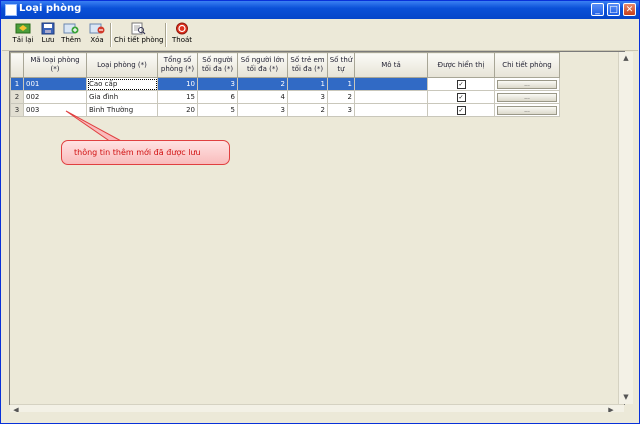  What do you see at coordinates (341, 84) in the screenshot?
I see `cell-order: 1` at bounding box center [341, 84].